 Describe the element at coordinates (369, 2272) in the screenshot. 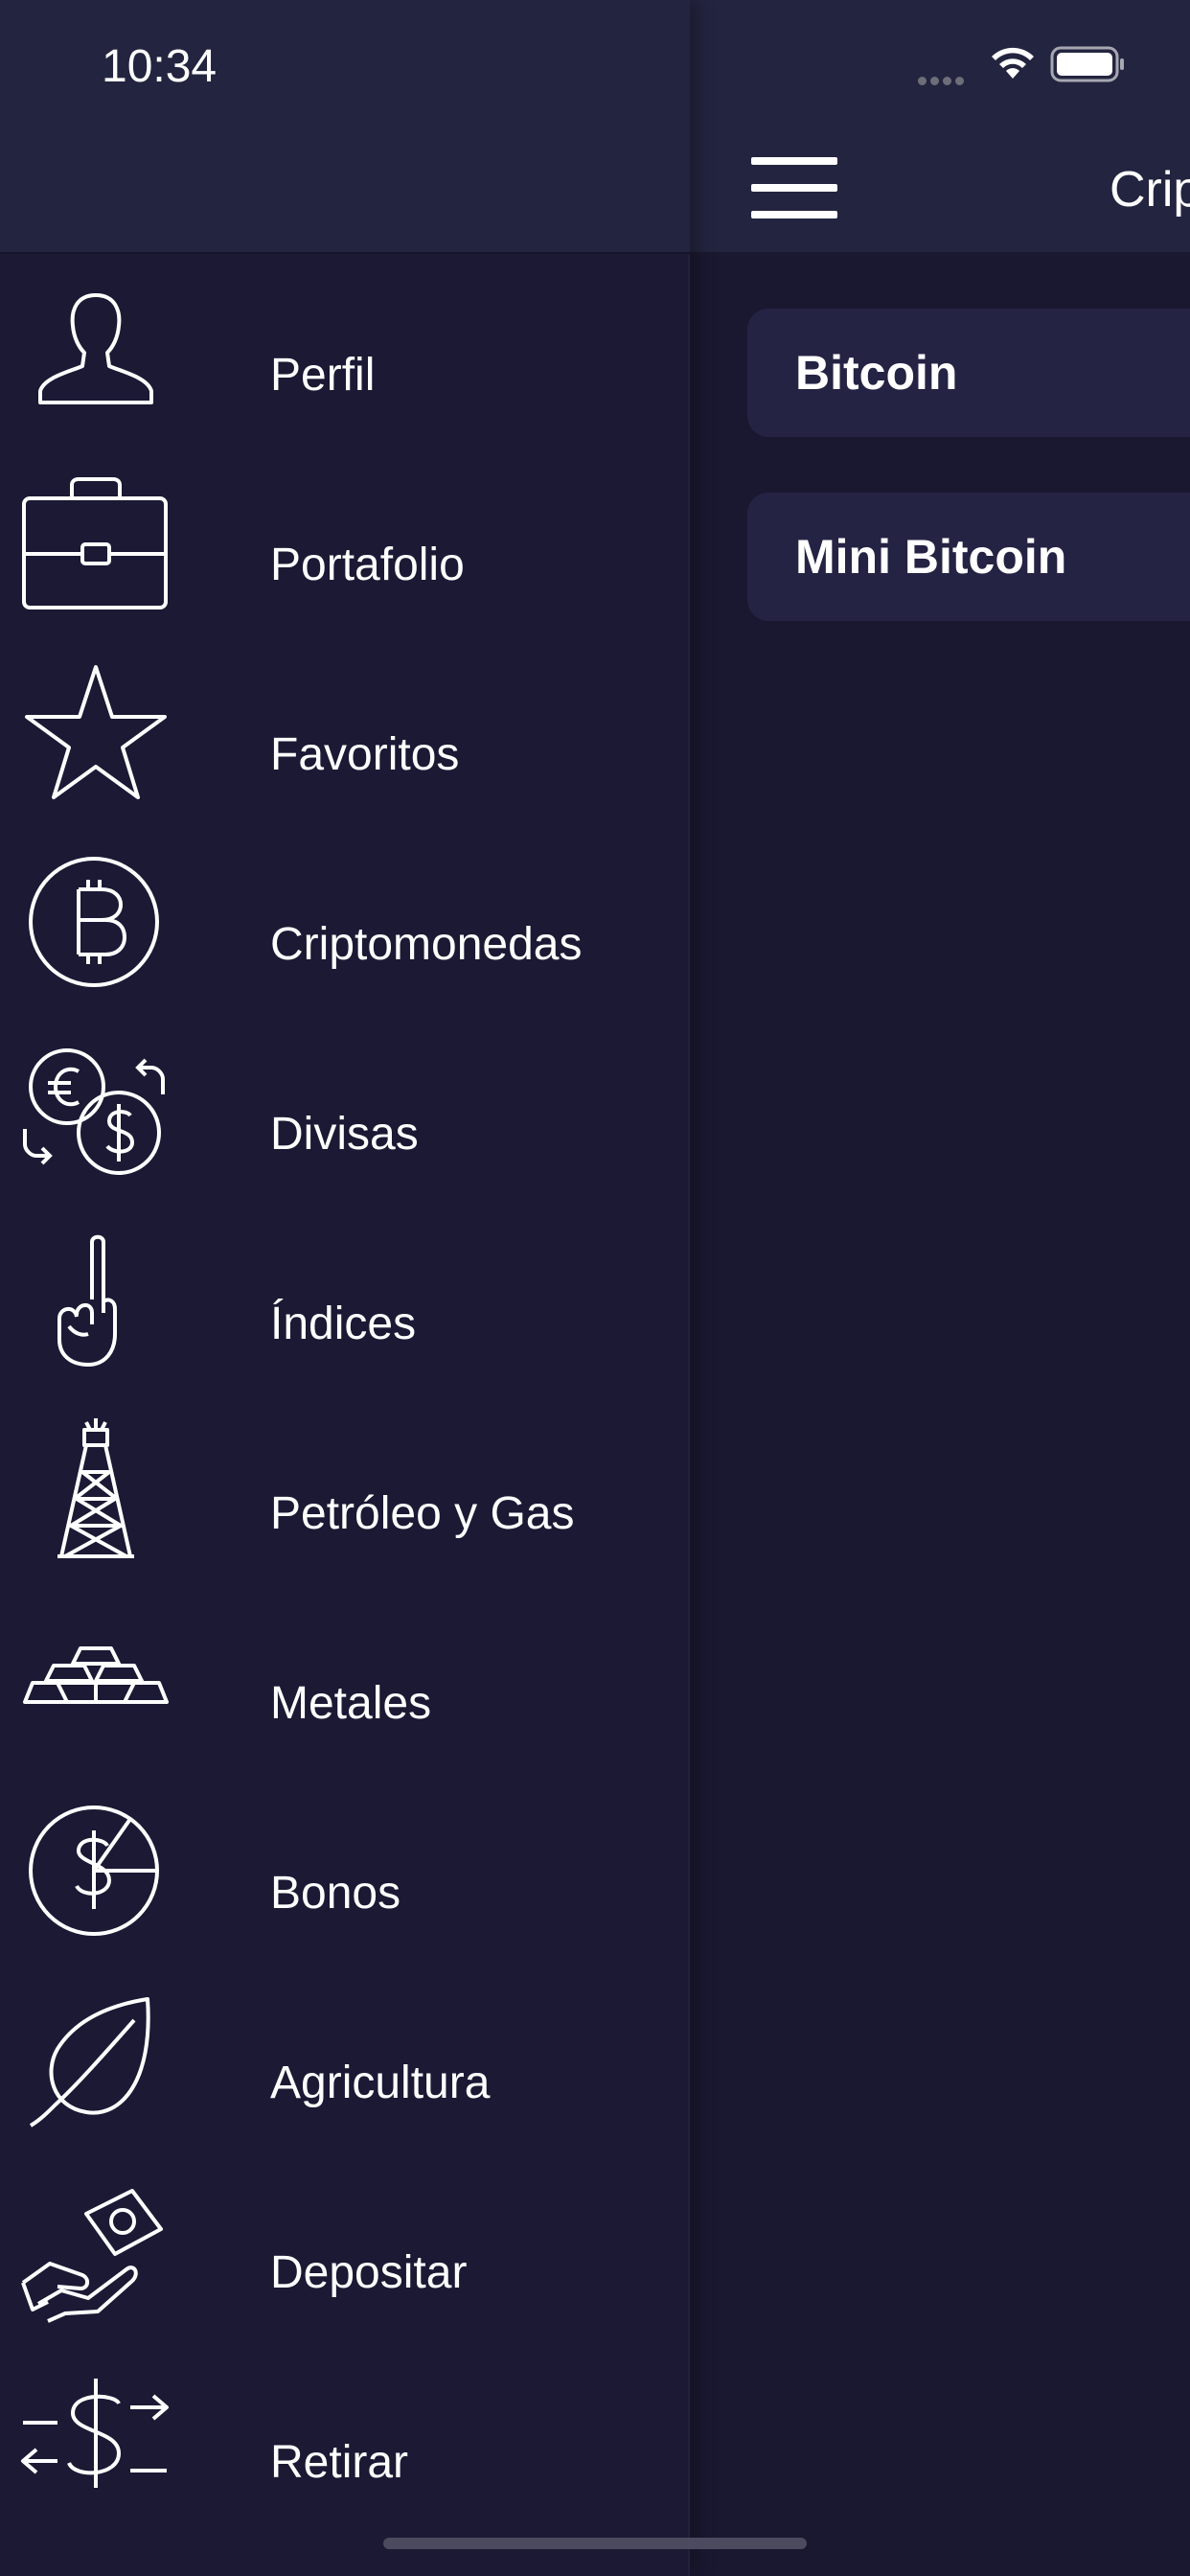

I see `menu-label: Depositar` at that location.